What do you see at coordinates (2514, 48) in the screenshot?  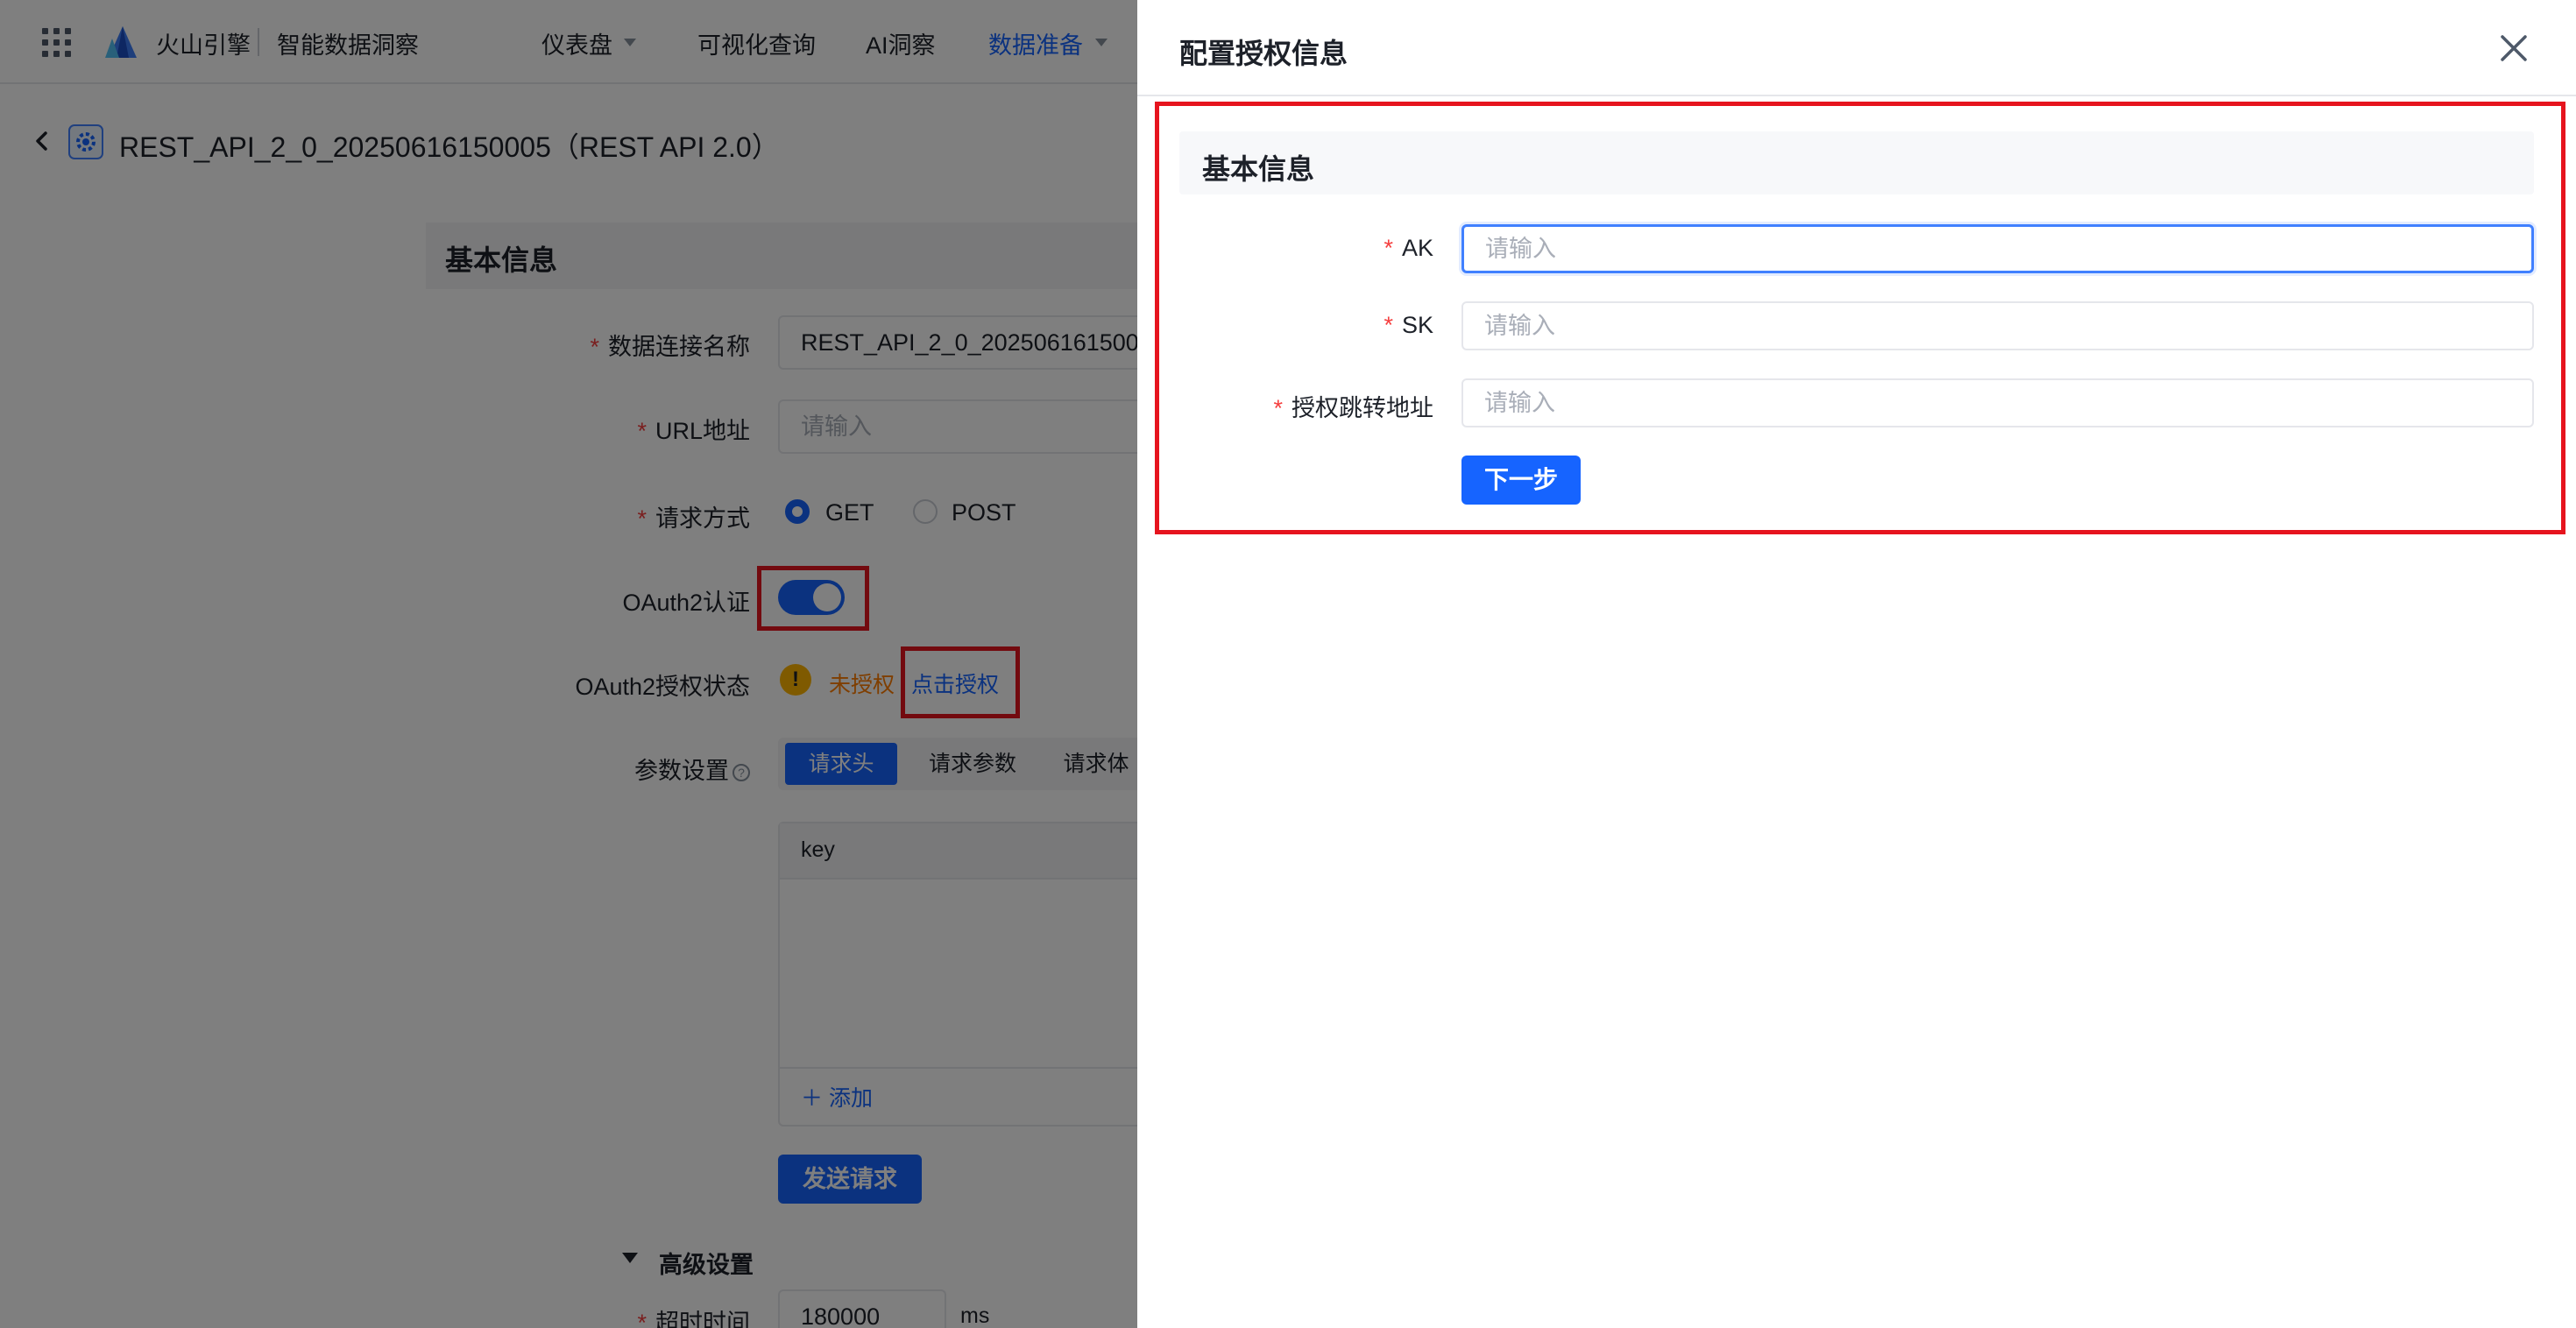 I see `close-icon` at bounding box center [2514, 48].